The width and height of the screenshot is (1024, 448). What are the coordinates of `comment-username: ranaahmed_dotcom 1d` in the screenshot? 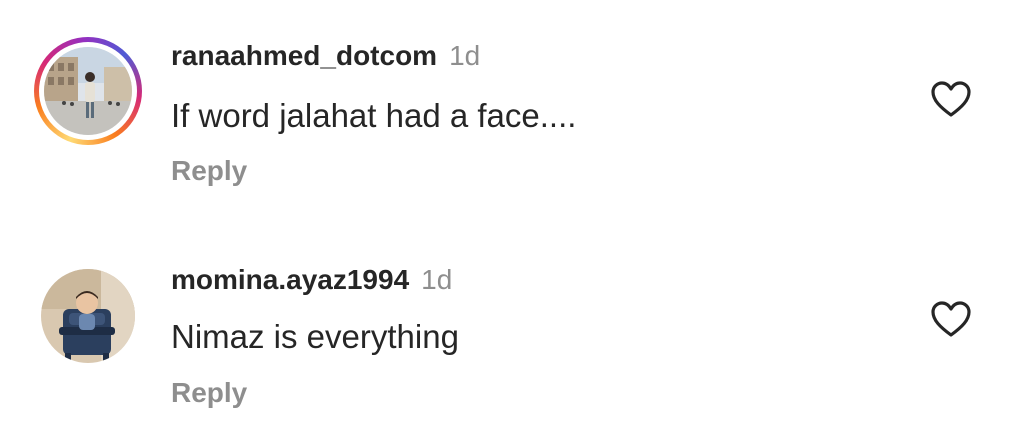 It's located at (325, 56).